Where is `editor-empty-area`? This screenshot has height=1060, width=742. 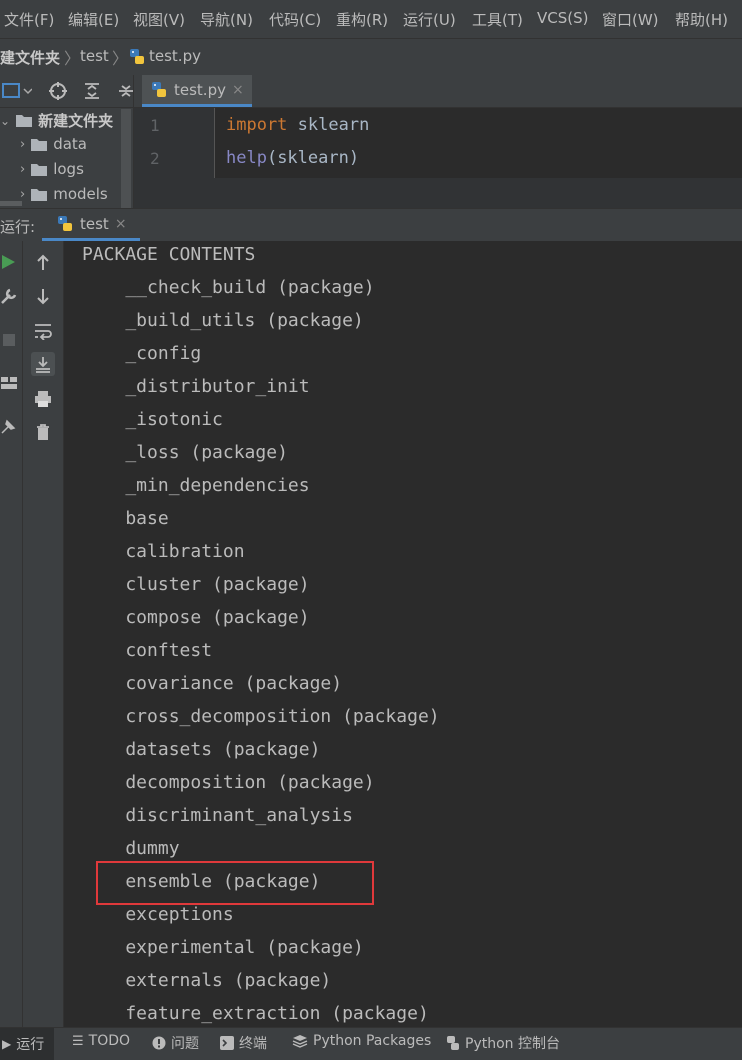
editor-empty-area is located at coordinates (438, 193).